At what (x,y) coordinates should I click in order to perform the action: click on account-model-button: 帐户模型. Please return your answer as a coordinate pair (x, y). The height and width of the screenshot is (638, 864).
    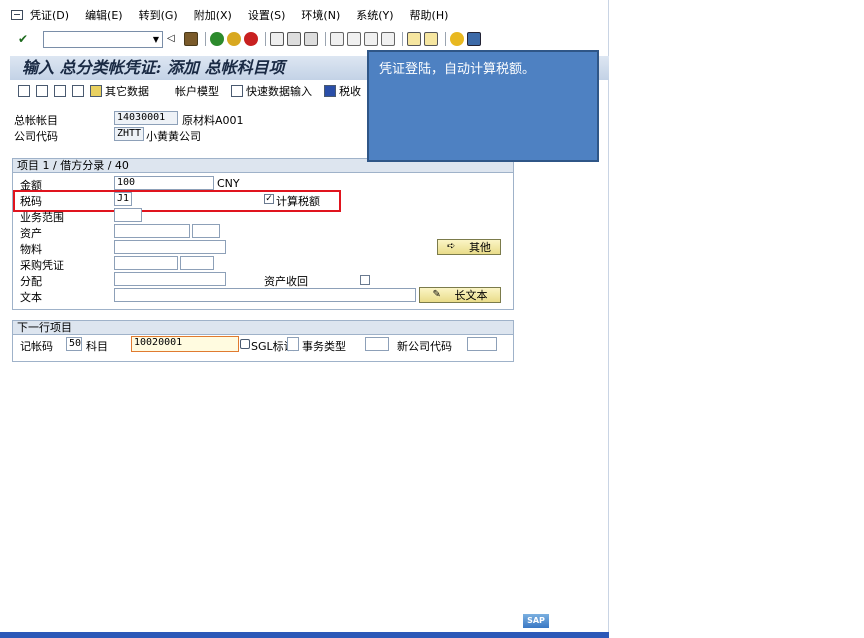
    Looking at the image, I should click on (197, 91).